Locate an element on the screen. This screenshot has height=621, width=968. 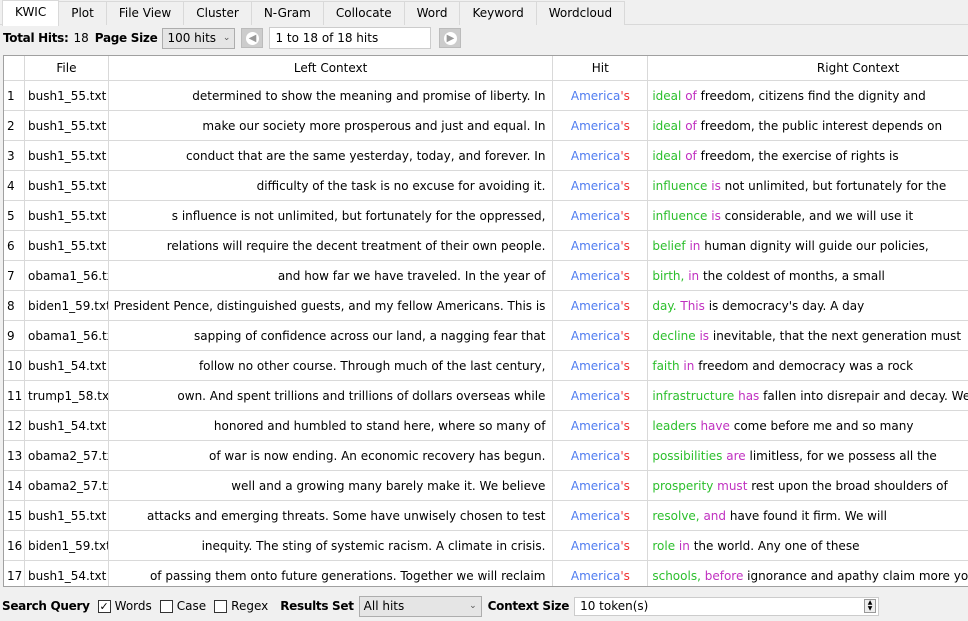
total-hits-value: 18 is located at coordinates (81, 38).